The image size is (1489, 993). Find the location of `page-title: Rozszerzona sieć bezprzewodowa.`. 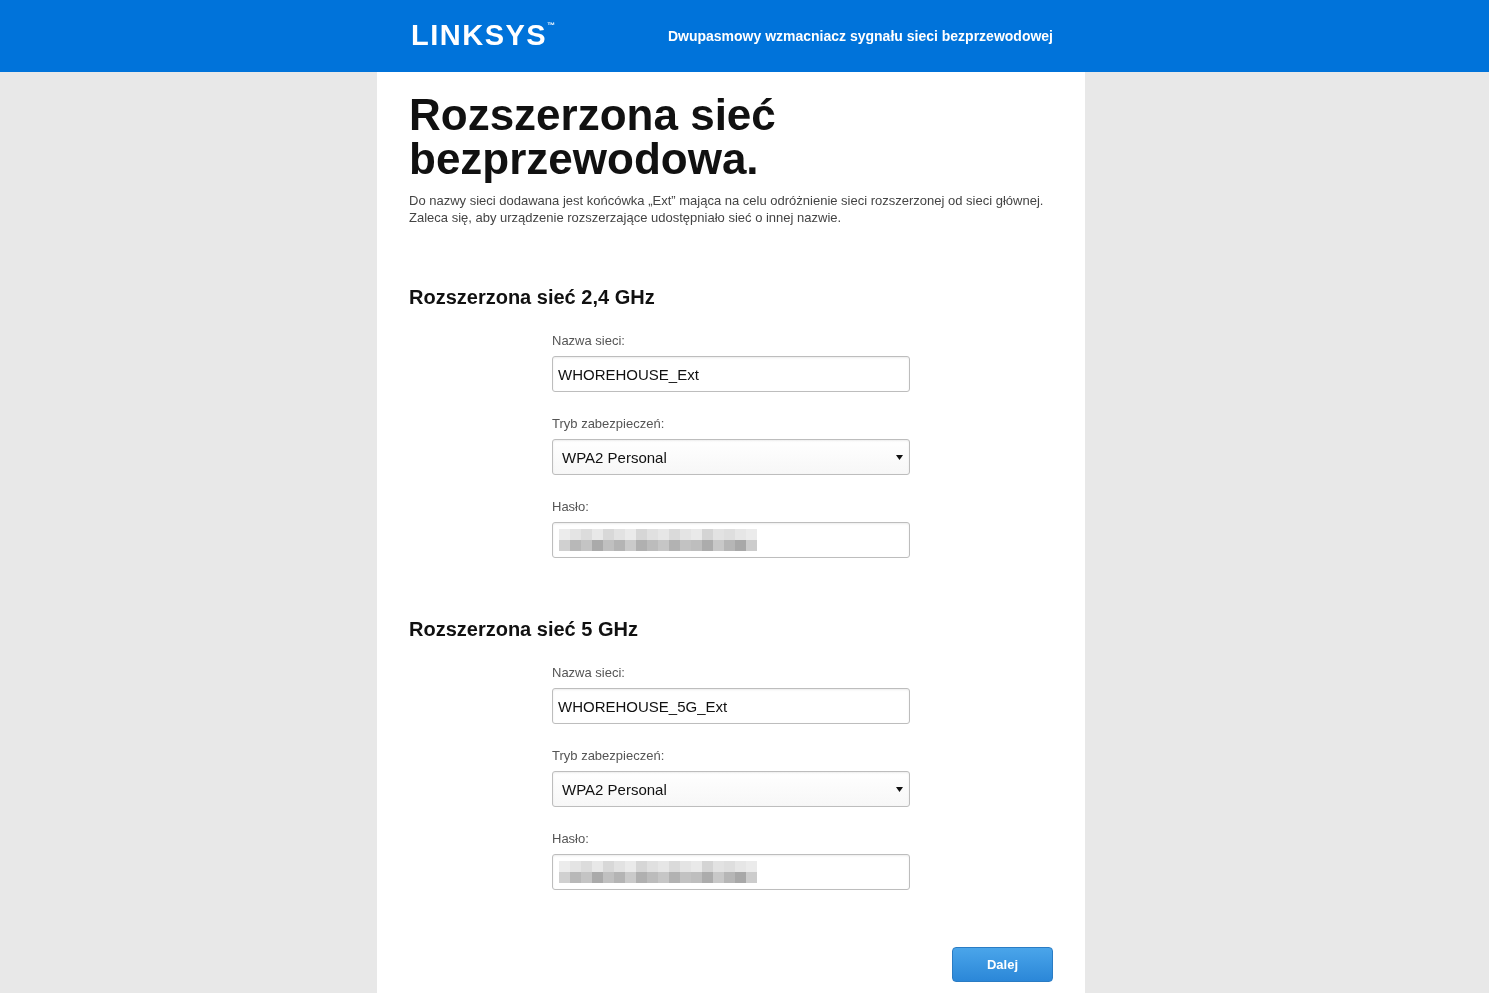

page-title: Rozszerzona sieć bezprzewodowa. is located at coordinates (593, 137).